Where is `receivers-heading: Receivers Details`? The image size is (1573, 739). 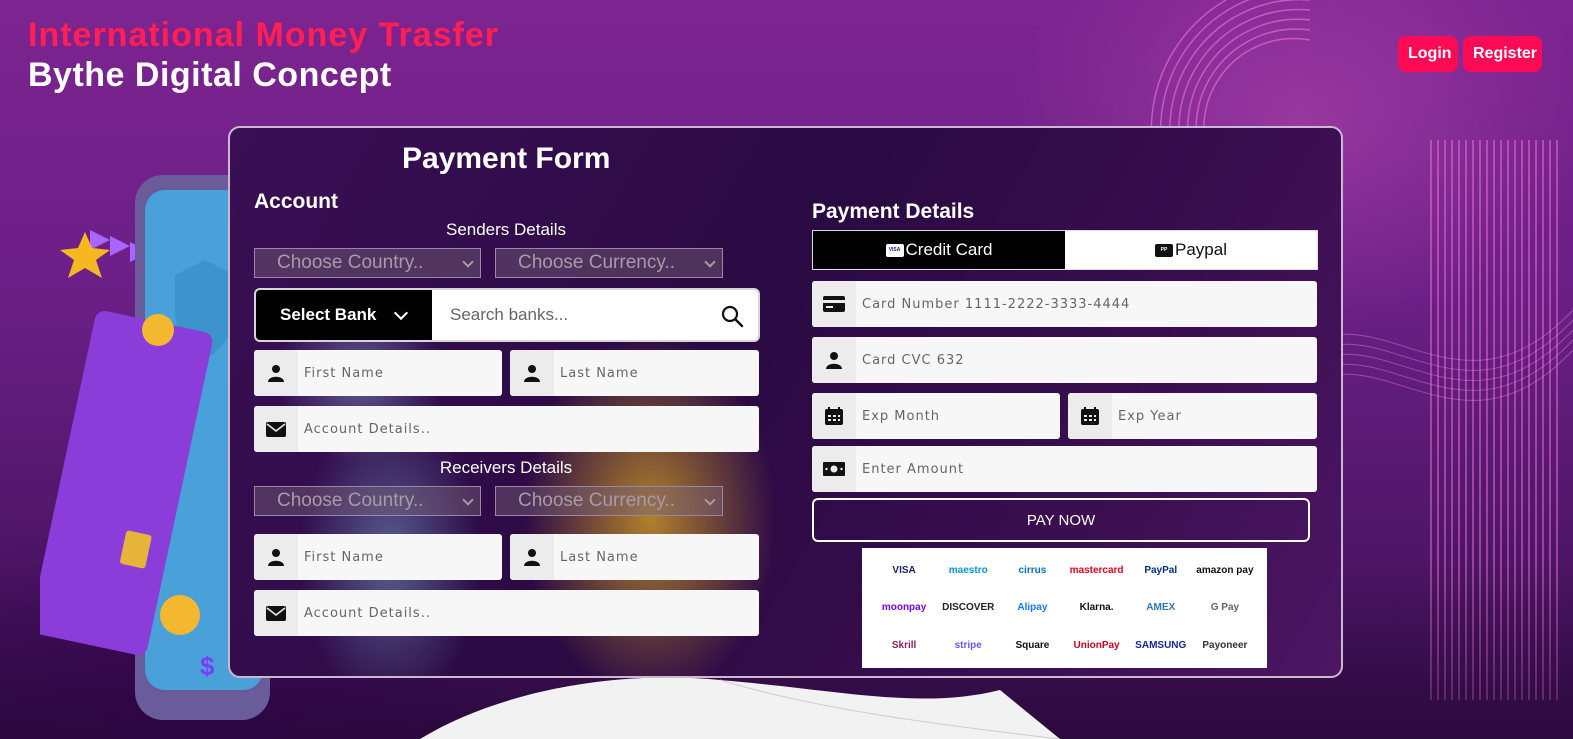 receivers-heading: Receivers Details is located at coordinates (506, 467).